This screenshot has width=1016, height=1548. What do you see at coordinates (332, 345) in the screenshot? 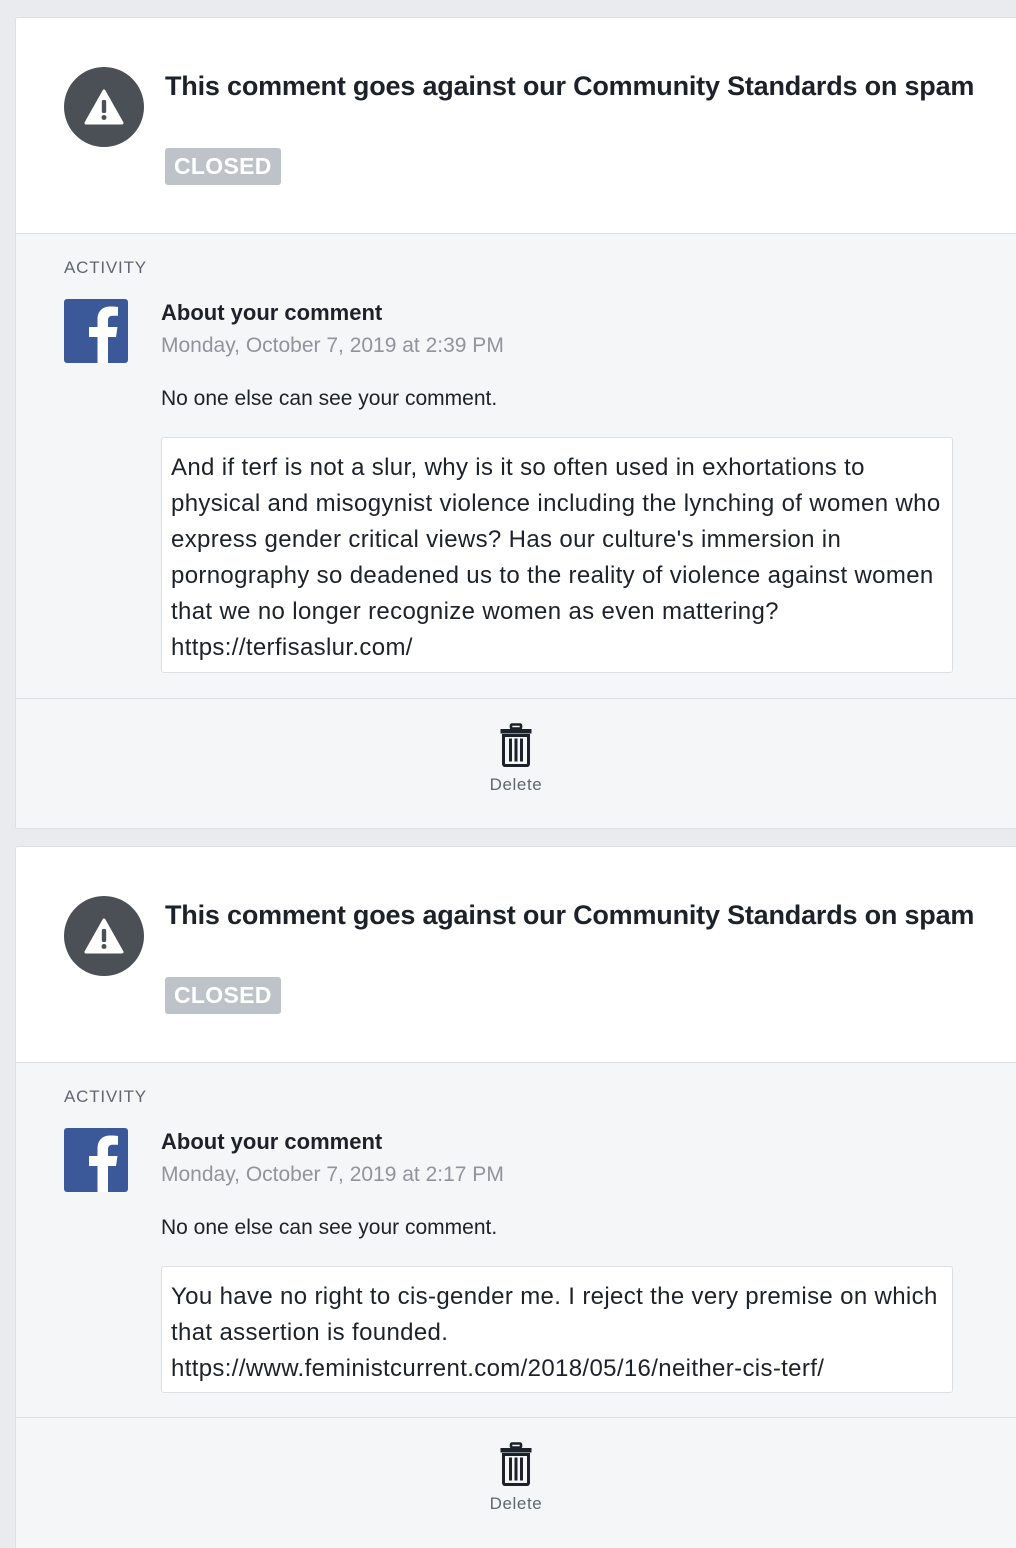
I see `activity-date: Monday, October 7, 2019 at 2:39 PM` at bounding box center [332, 345].